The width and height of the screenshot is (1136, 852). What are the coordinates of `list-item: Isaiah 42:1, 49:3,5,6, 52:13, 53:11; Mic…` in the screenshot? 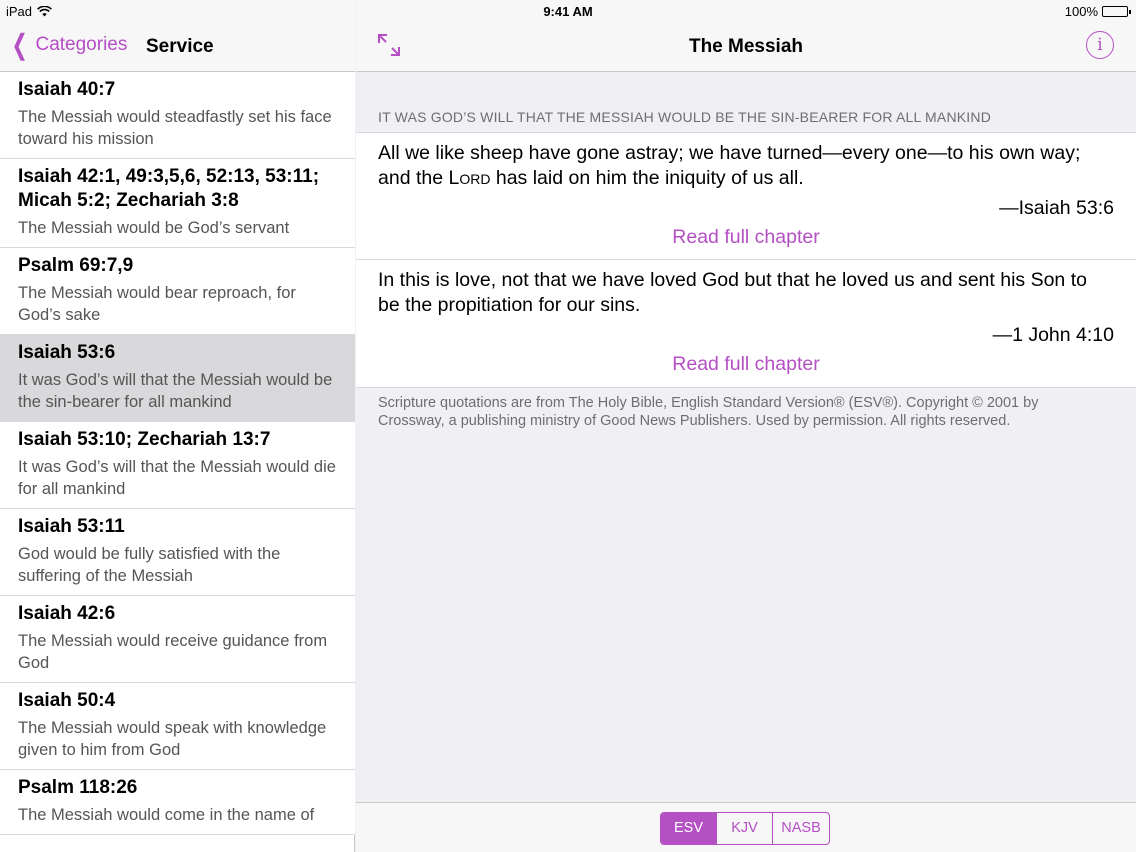 It's located at (177, 203).